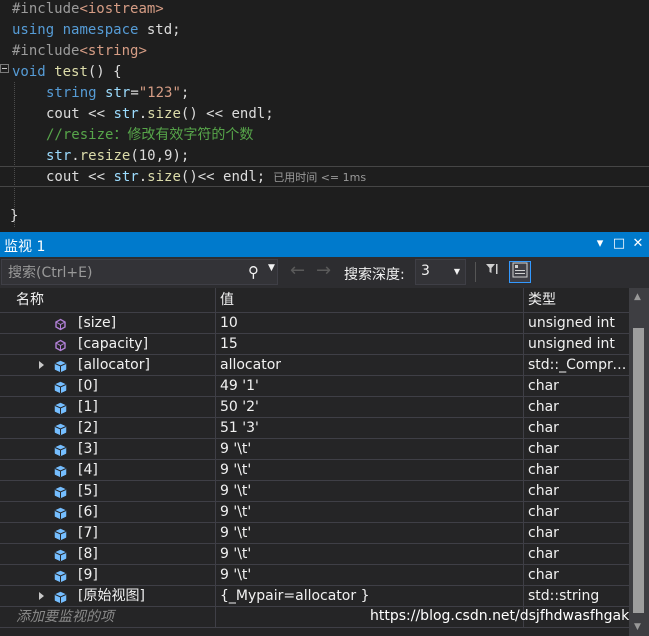 The image size is (649, 636). What do you see at coordinates (370, 596) in the screenshot?
I see `watch-item-value: {_Mypair=allocator }` at bounding box center [370, 596].